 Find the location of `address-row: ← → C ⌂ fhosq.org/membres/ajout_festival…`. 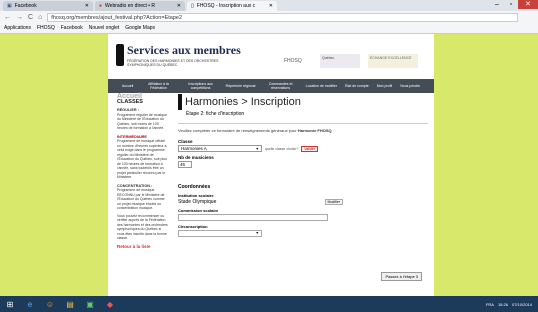

address-row: ← → C ⌂ fhosq.org/membres/ajout_festival… is located at coordinates (269, 17).